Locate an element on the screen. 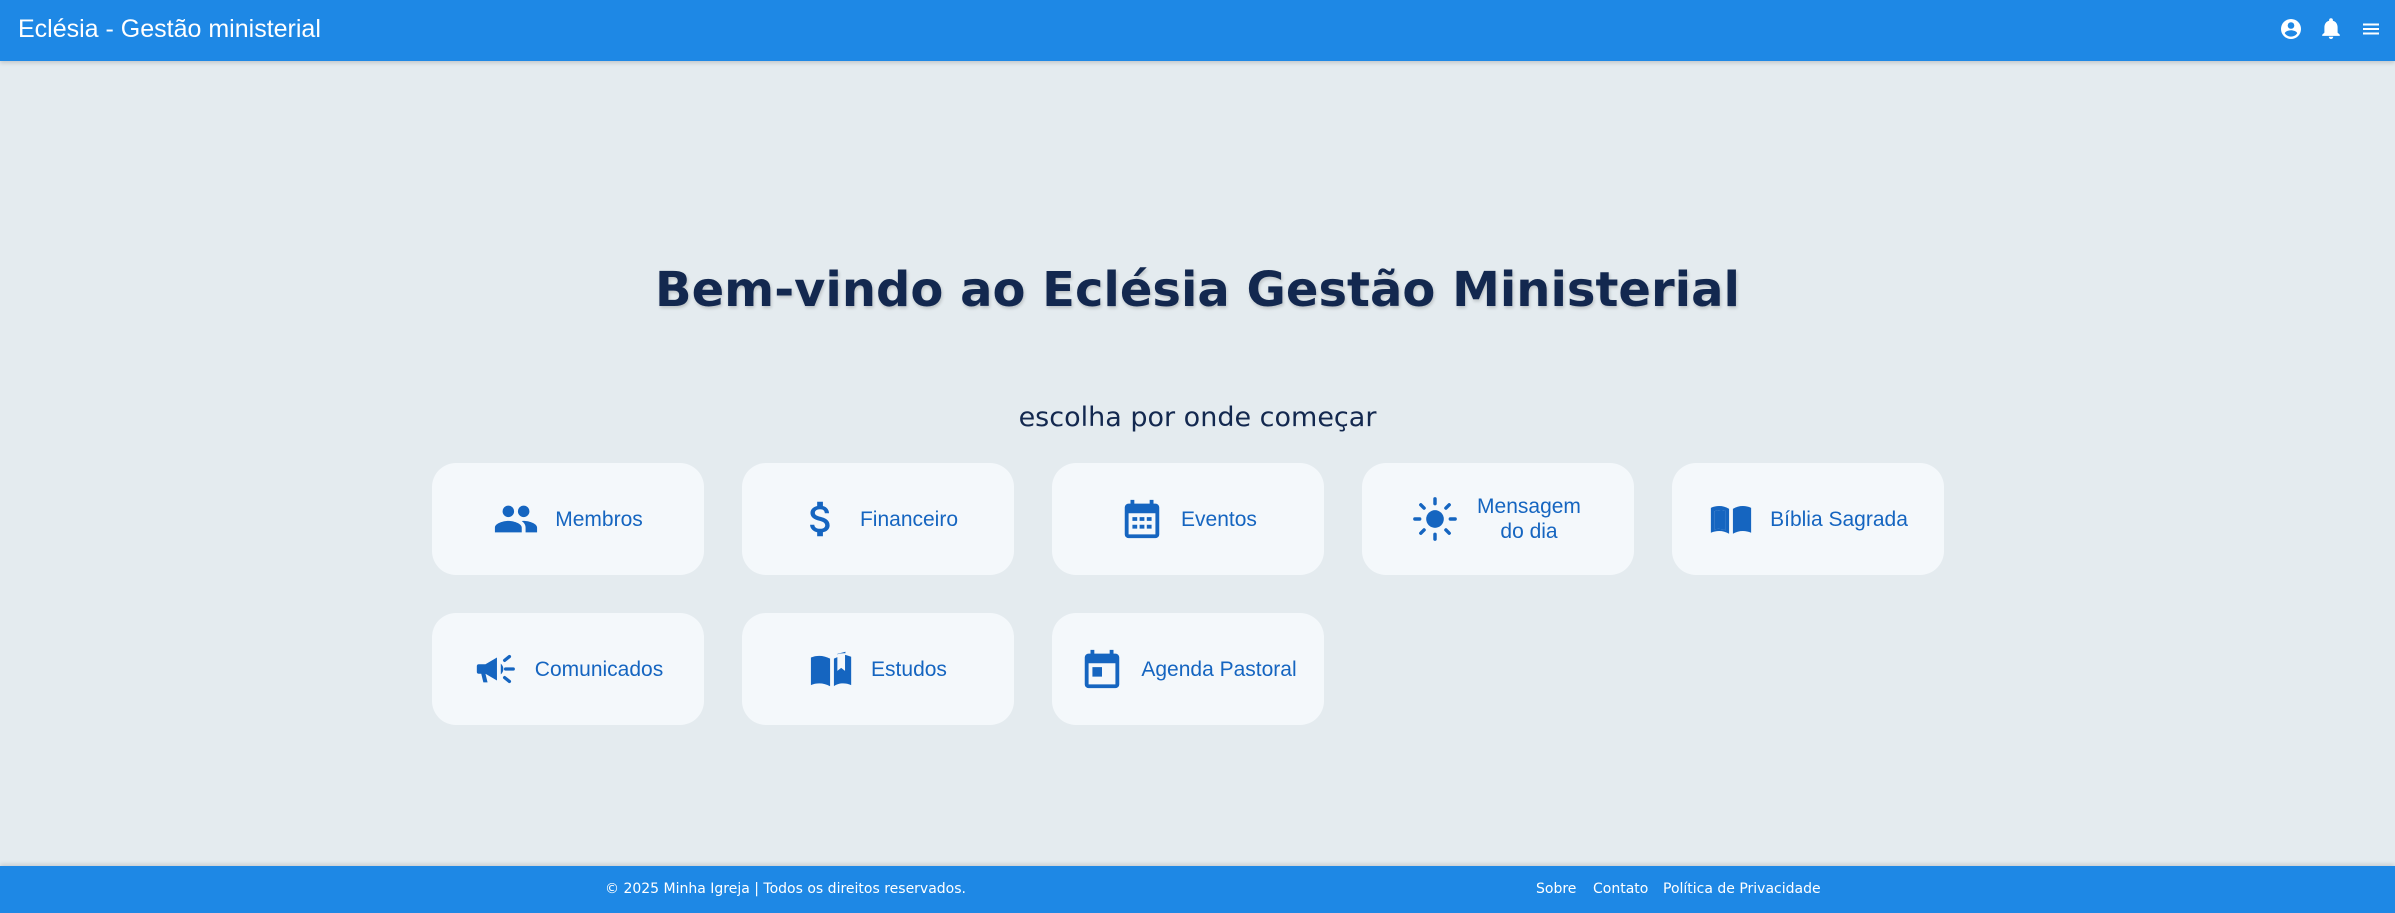 This screenshot has width=2395, height=913. megaphone-icon is located at coordinates (496, 669).